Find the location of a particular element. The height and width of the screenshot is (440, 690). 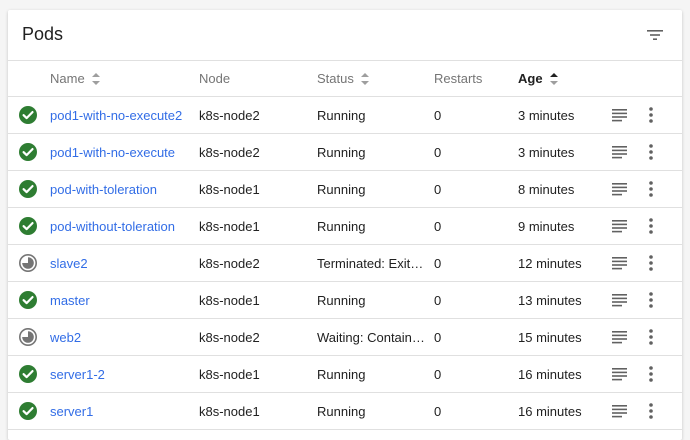

pod-age: 15 minutes is located at coordinates (550, 337).